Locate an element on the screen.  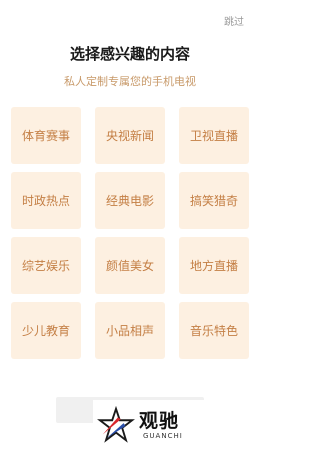
interest-tile-satellite-live: 卫视直播 is located at coordinates (214, 135).